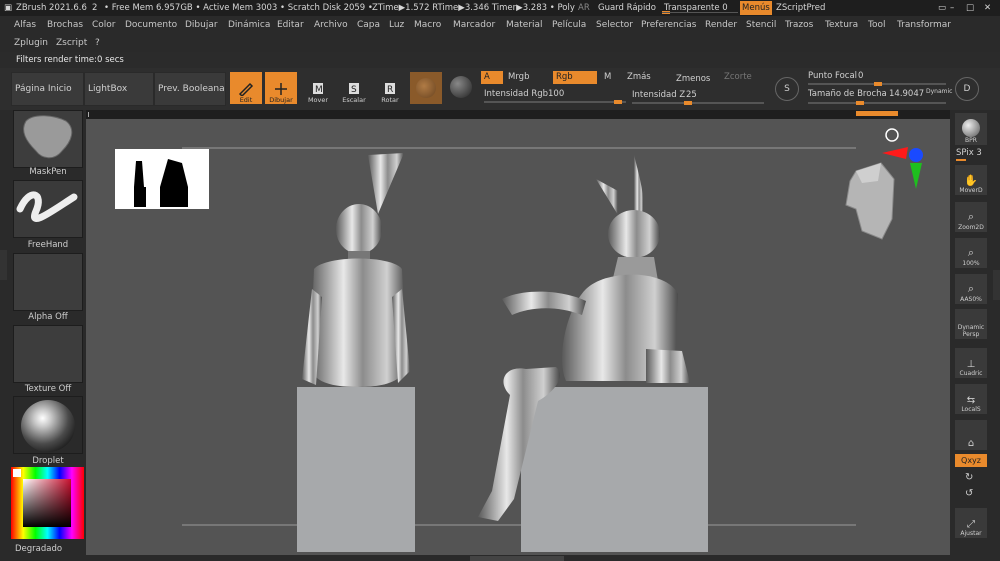  I want to click on s-brush-button: S, so click(787, 89).